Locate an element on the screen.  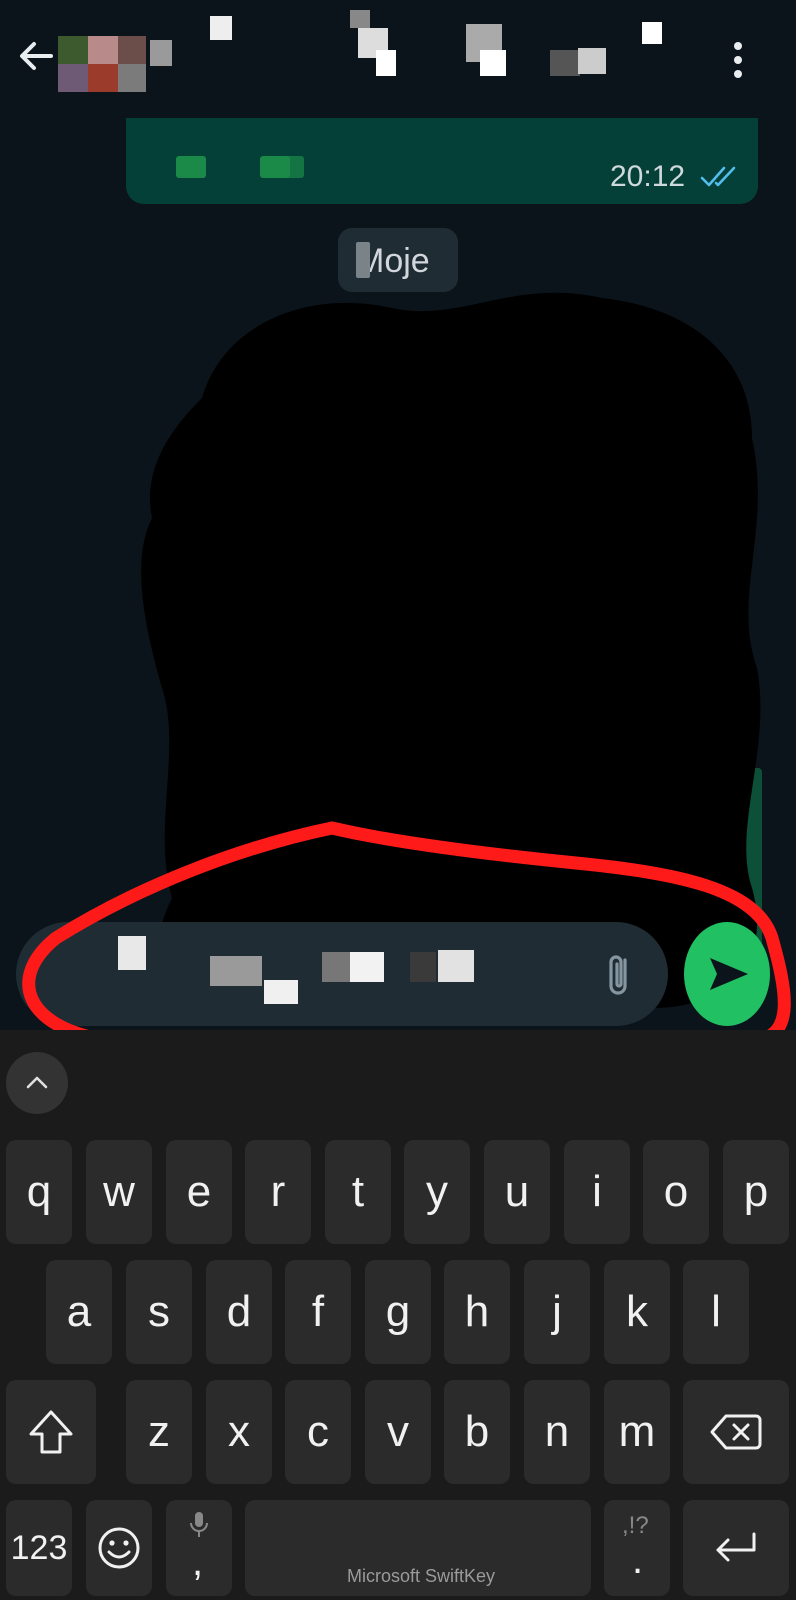
chevron-up-icon is located at coordinates (37, 1082).